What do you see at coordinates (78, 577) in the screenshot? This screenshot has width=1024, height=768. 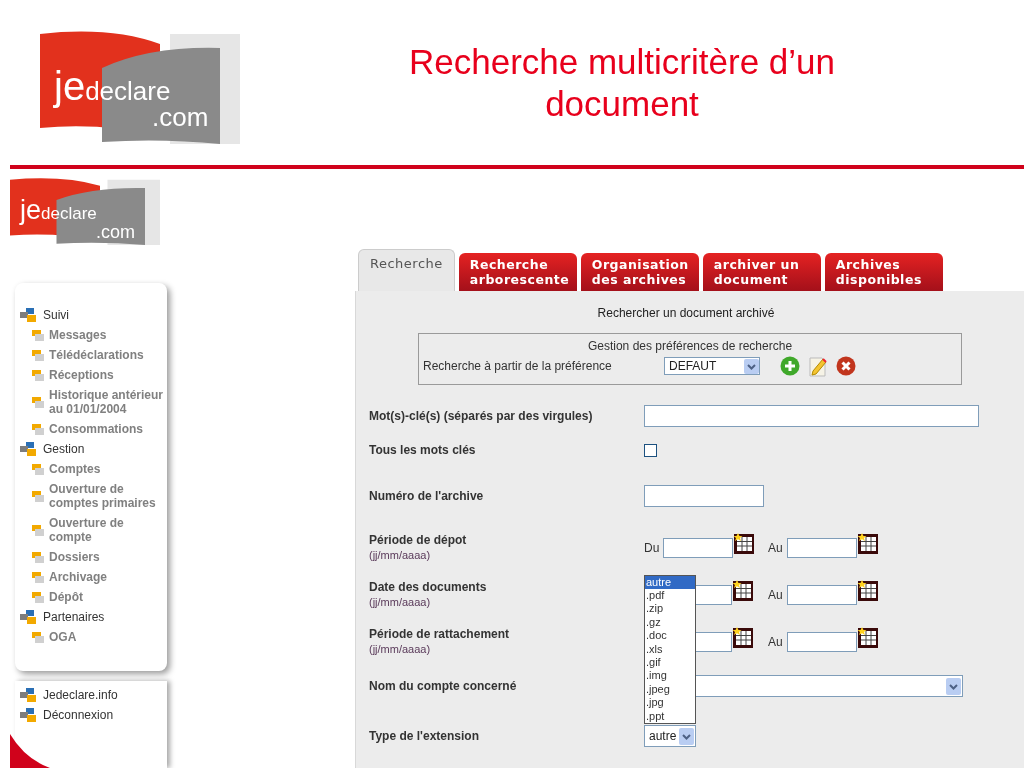 I see `menu-item: Archivage` at bounding box center [78, 577].